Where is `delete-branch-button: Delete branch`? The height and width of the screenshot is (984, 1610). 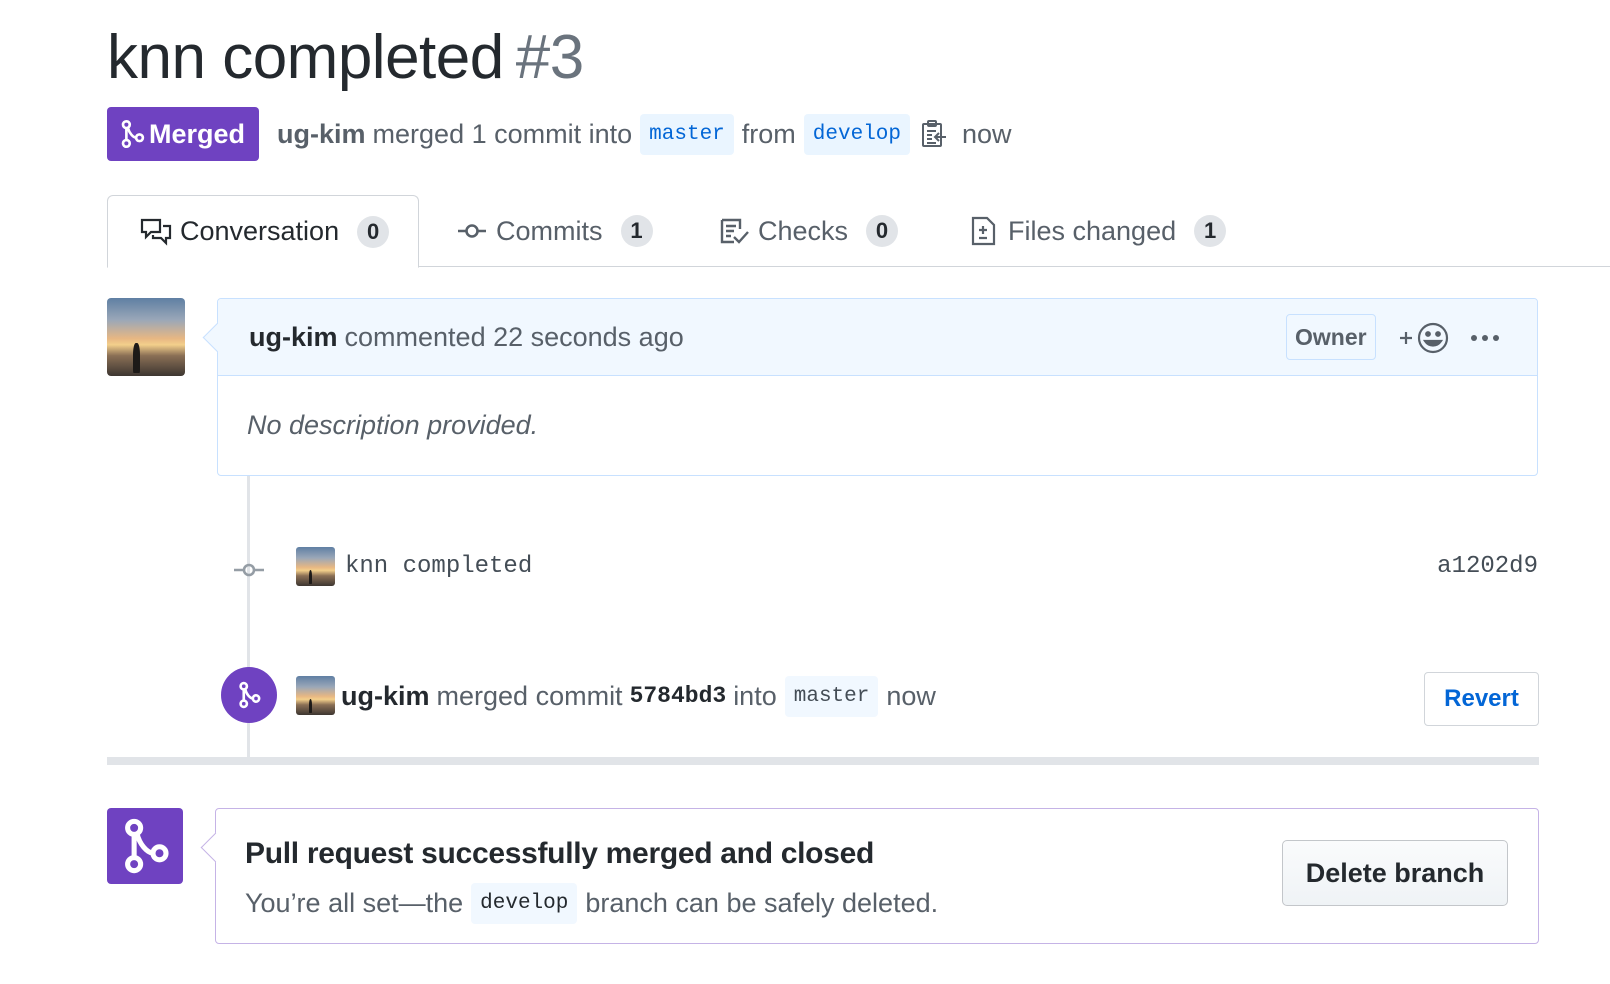
delete-branch-button: Delete branch is located at coordinates (1395, 873).